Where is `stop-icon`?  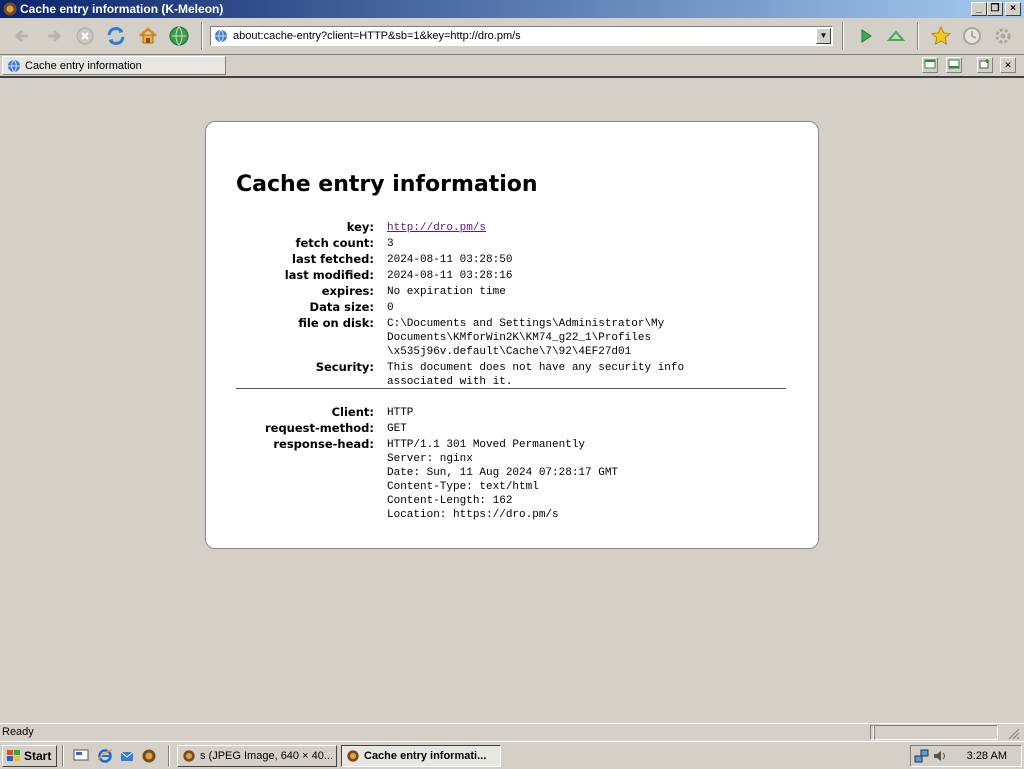 stop-icon is located at coordinates (85, 36).